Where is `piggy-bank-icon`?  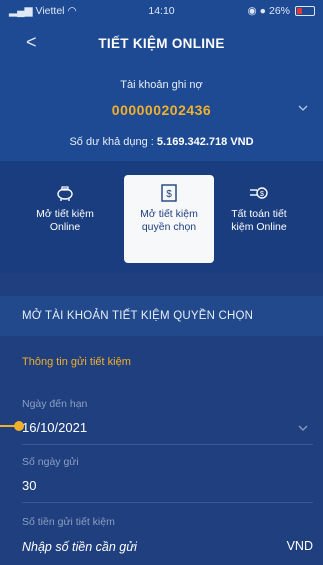
piggy-bank-icon is located at coordinates (65, 193).